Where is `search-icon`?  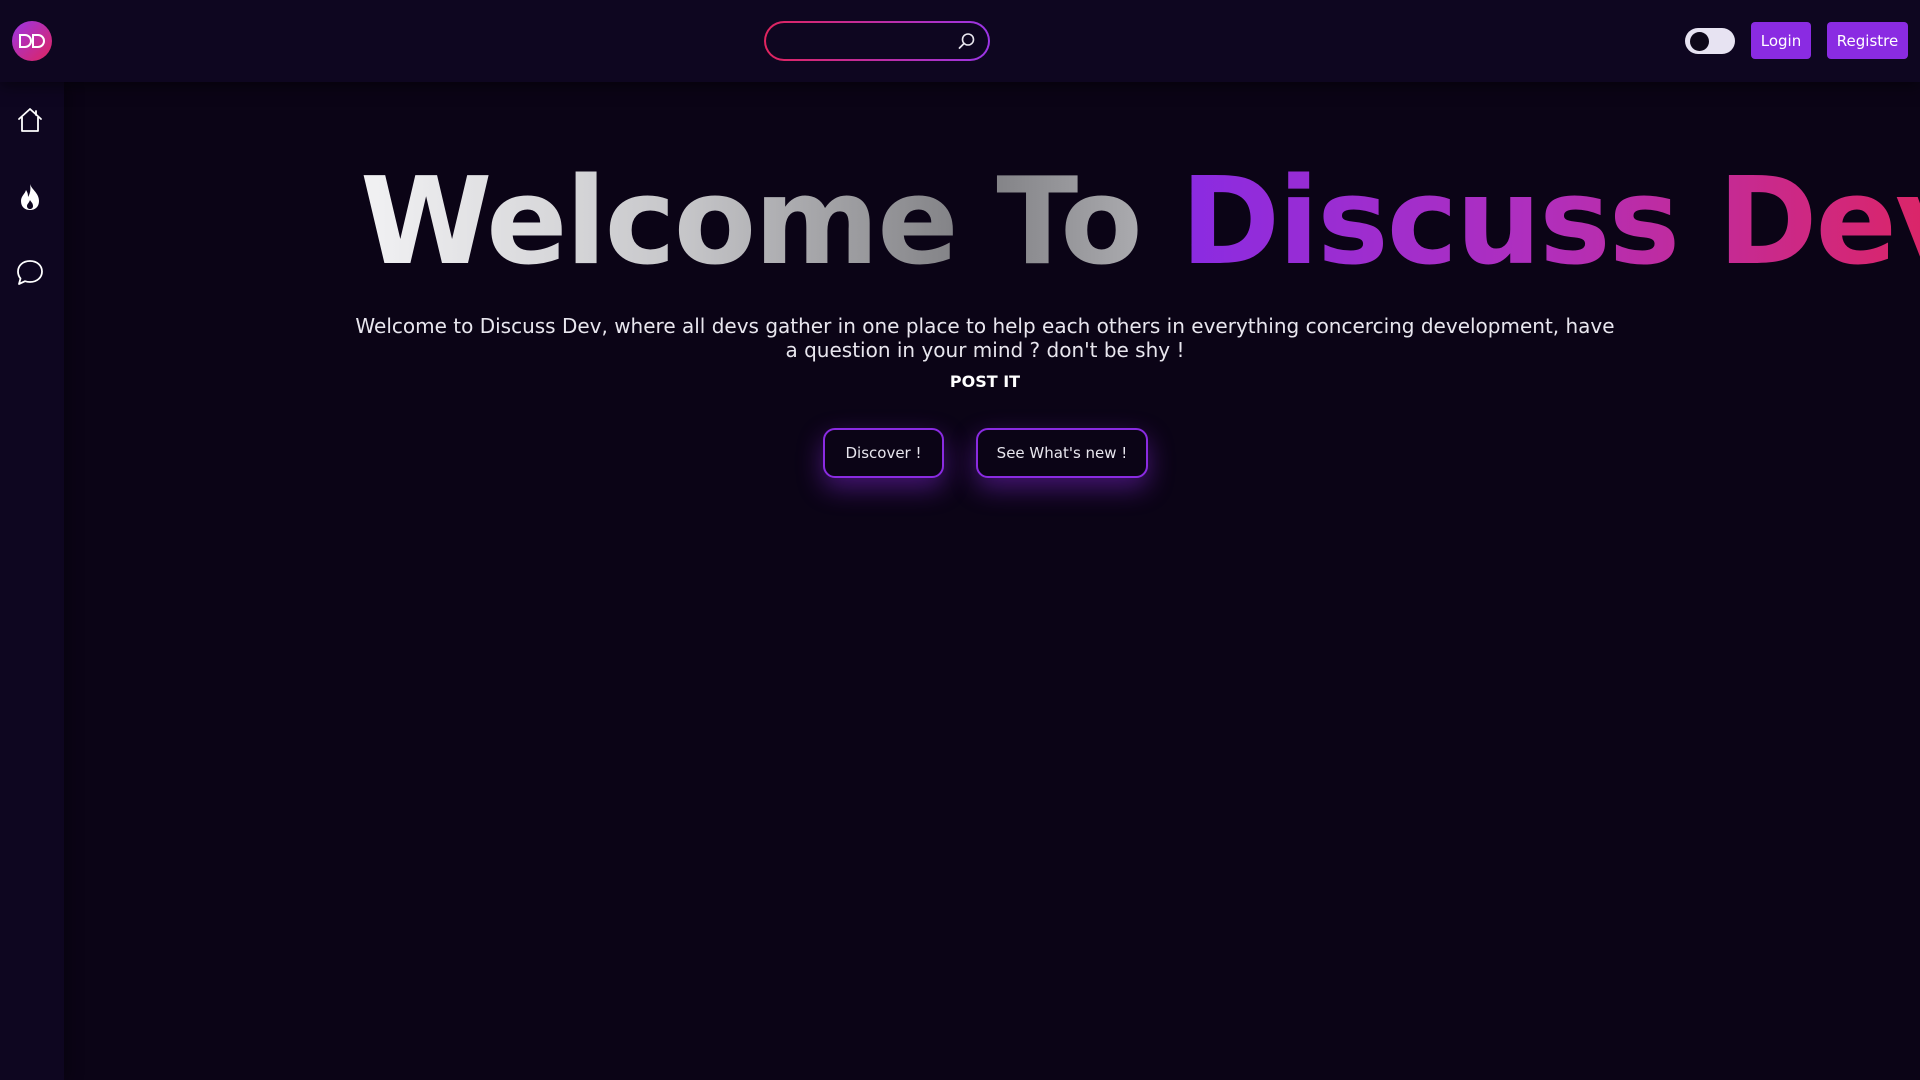
search-icon is located at coordinates (967, 43).